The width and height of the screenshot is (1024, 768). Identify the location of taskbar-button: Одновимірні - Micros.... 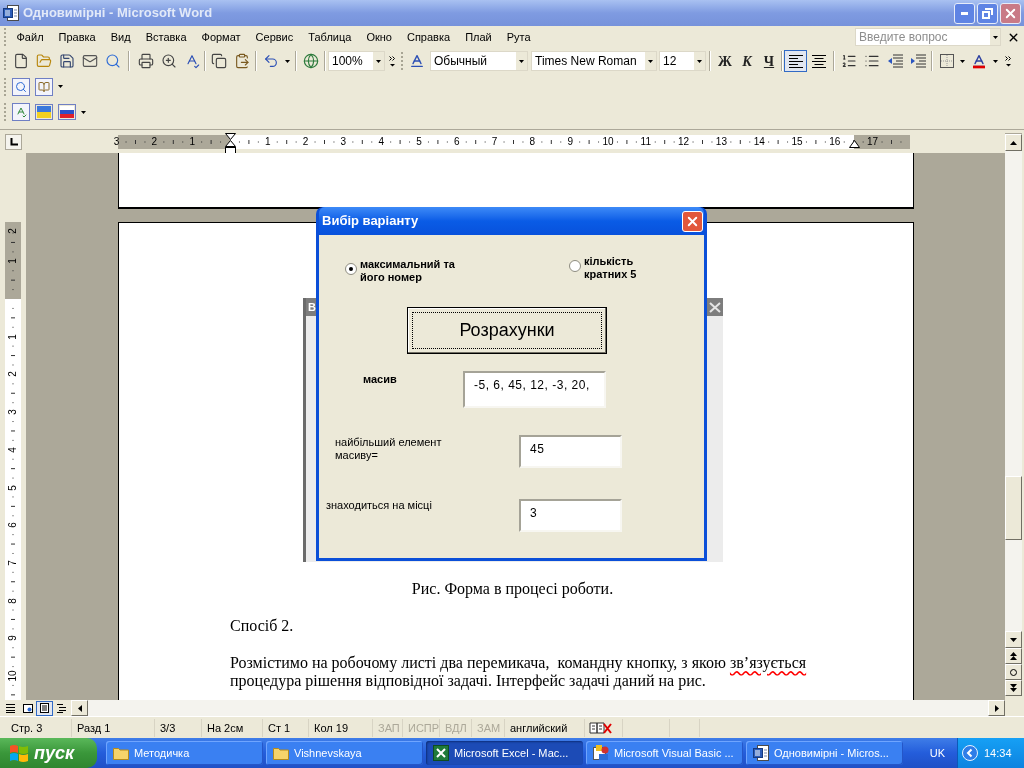
(824, 753).